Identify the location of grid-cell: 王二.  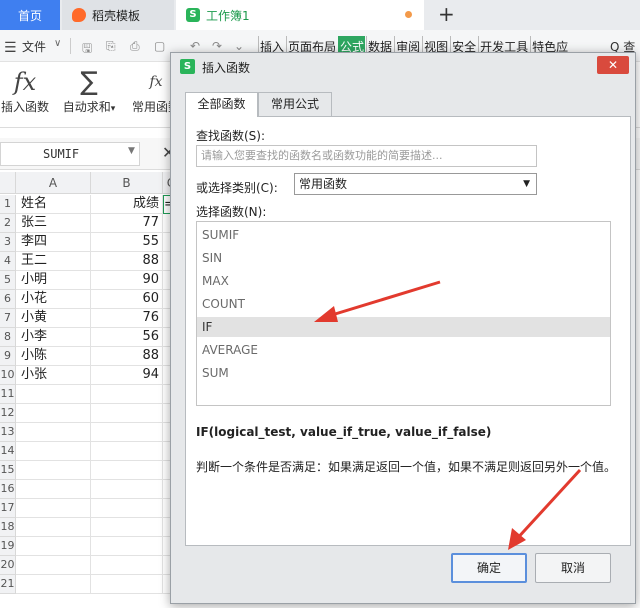
(53, 261).